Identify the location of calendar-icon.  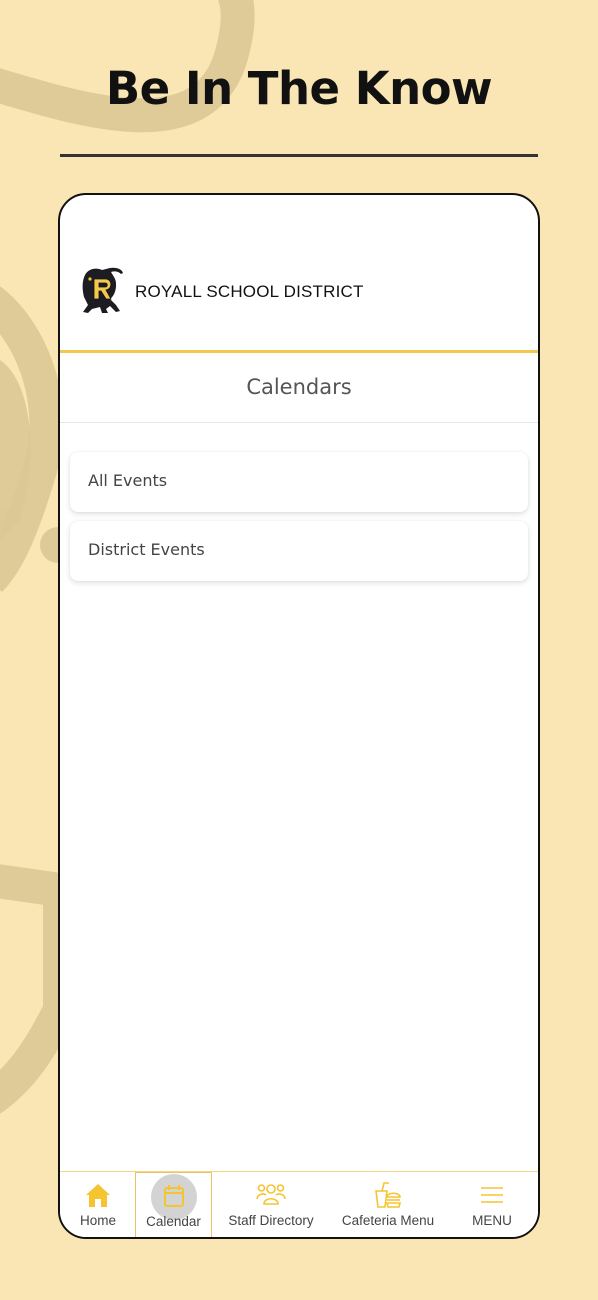
(173, 1196).